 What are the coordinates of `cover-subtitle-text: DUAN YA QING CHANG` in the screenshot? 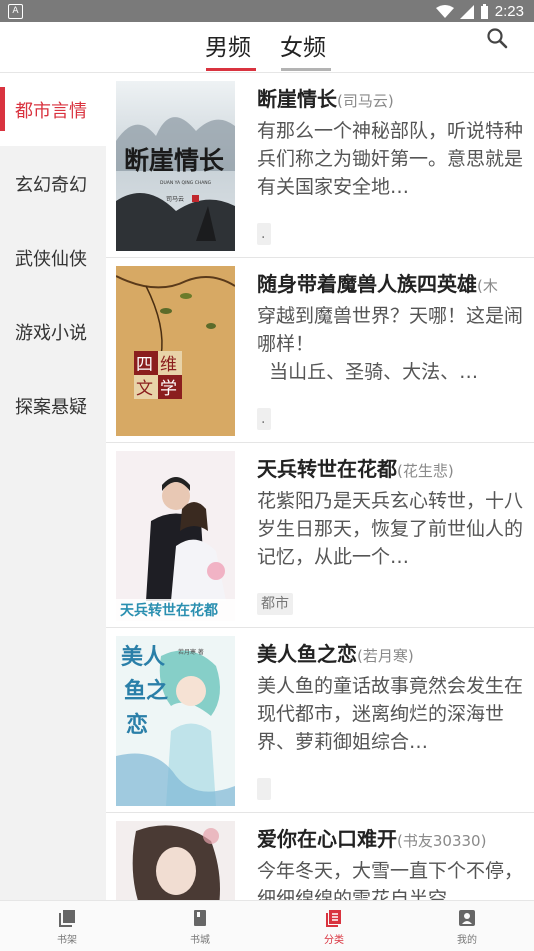 It's located at (186, 183).